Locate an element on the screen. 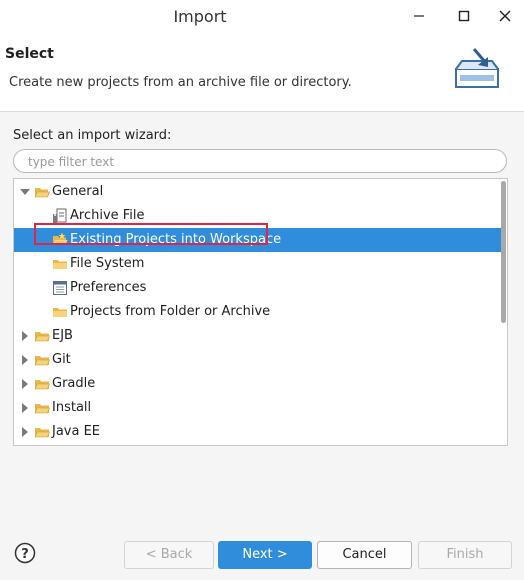 This screenshot has height=580, width=524. tree-item-java-ee: Java EE is located at coordinates (258, 432).